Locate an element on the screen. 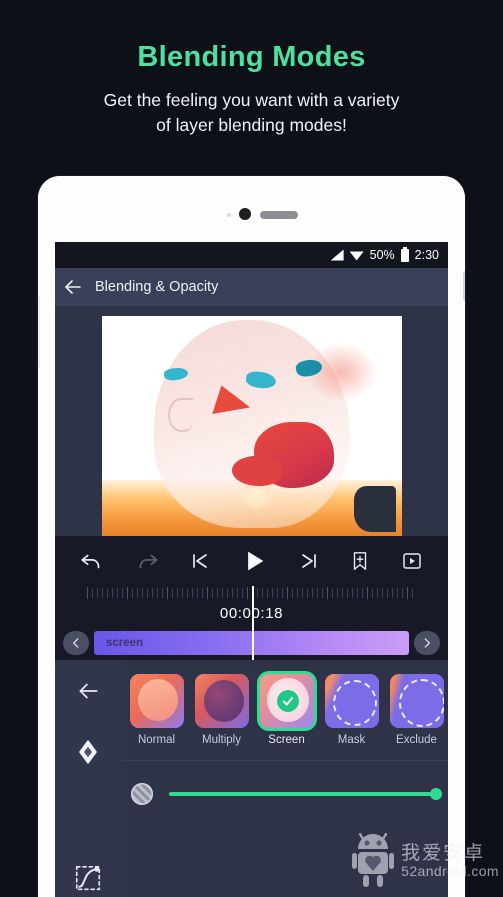 The width and height of the screenshot is (503, 897). easing-curve-icon is located at coordinates (88, 878).